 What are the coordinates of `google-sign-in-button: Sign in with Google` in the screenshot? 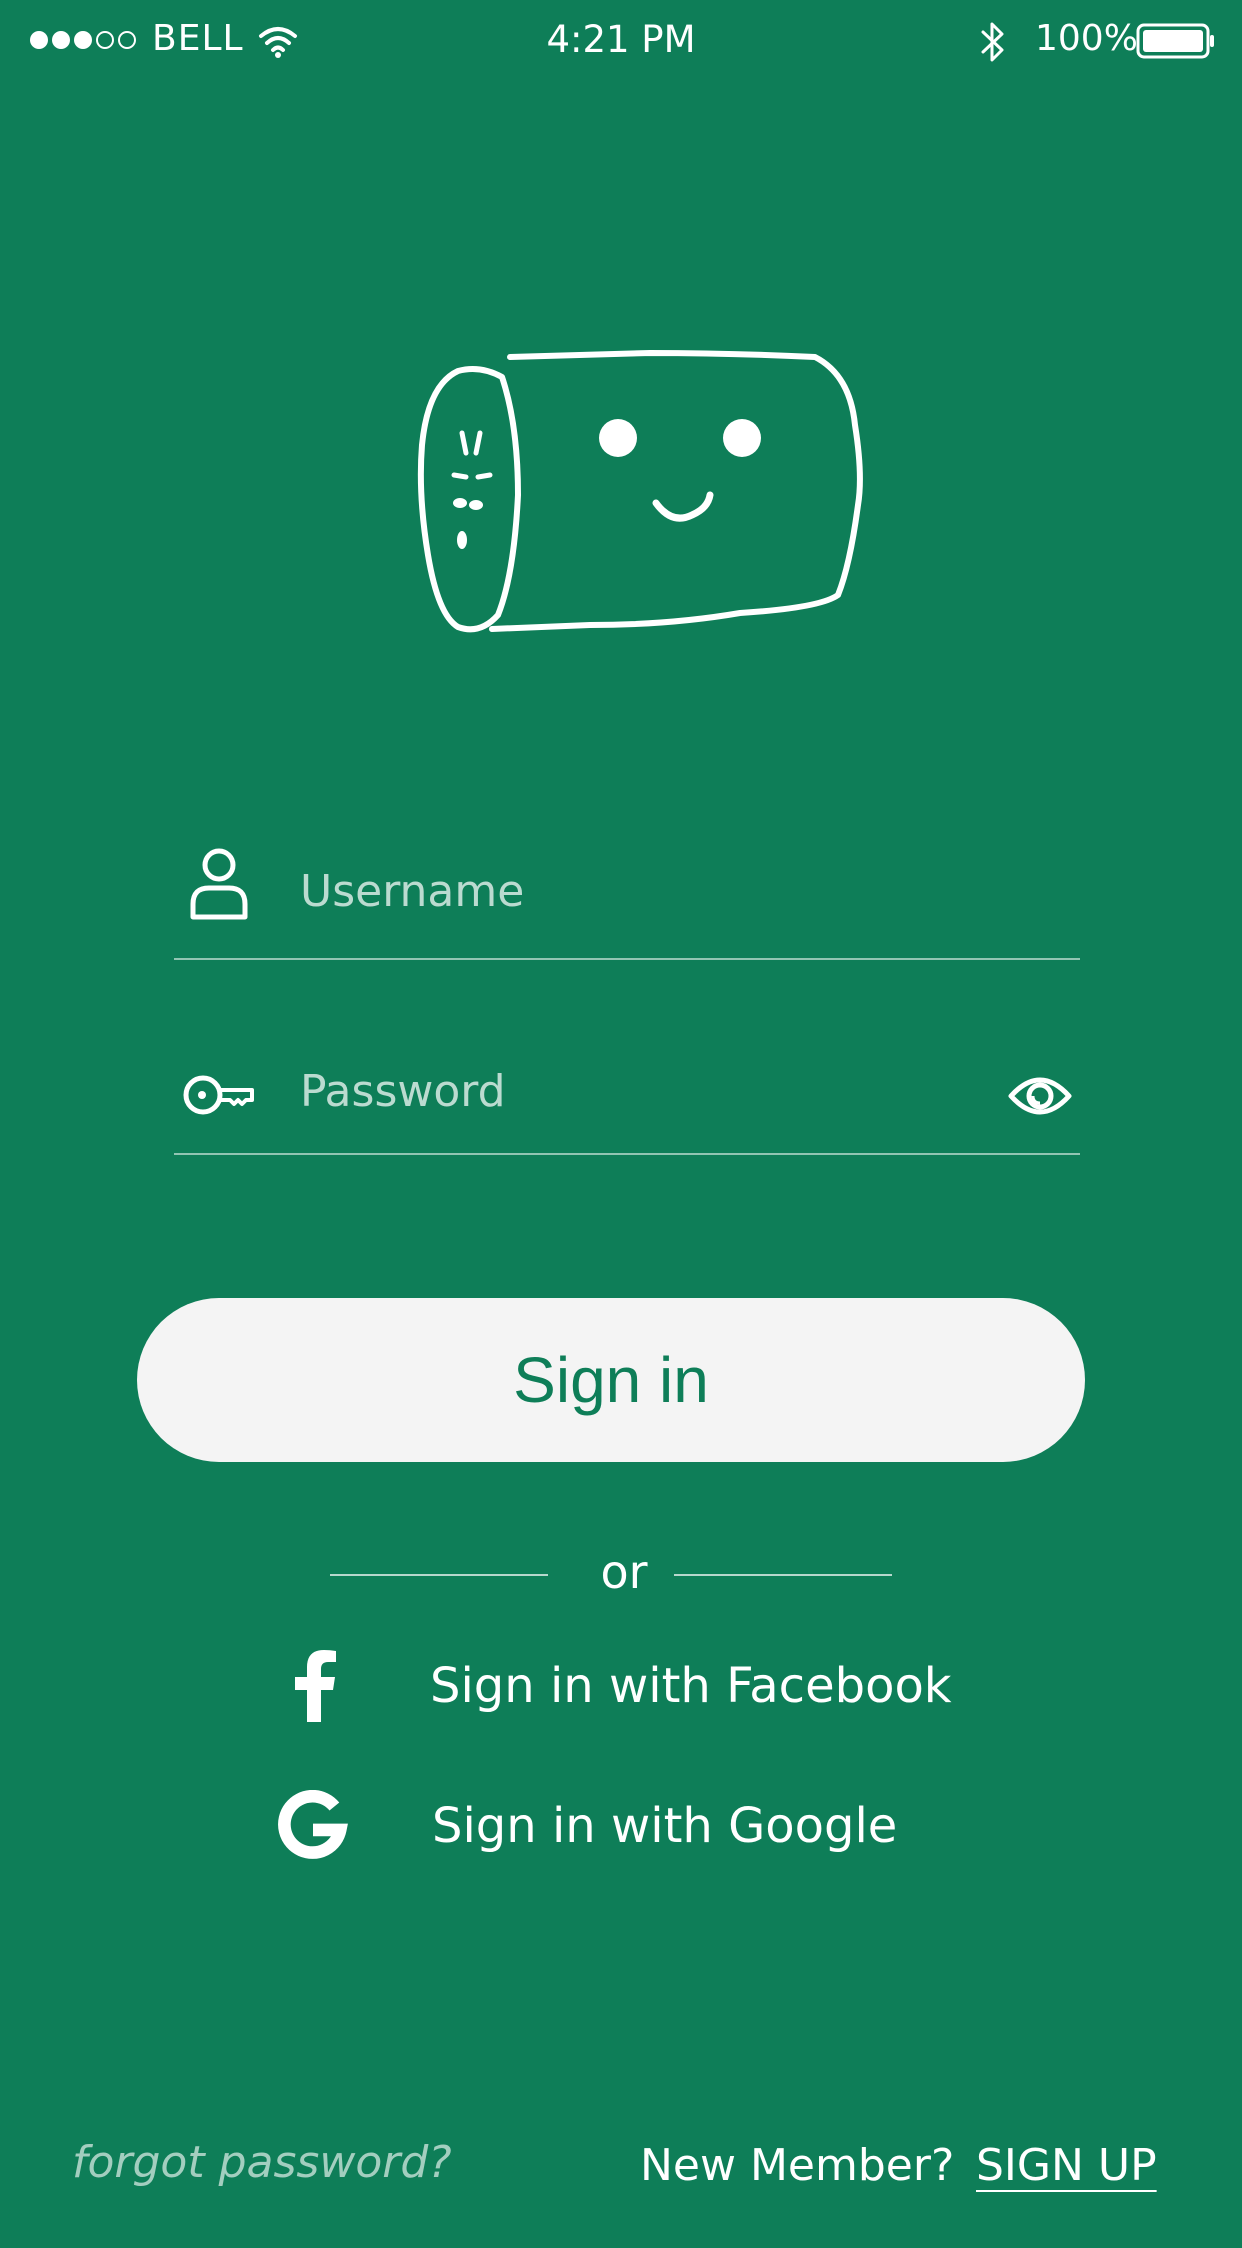 It's located at (587, 1826).